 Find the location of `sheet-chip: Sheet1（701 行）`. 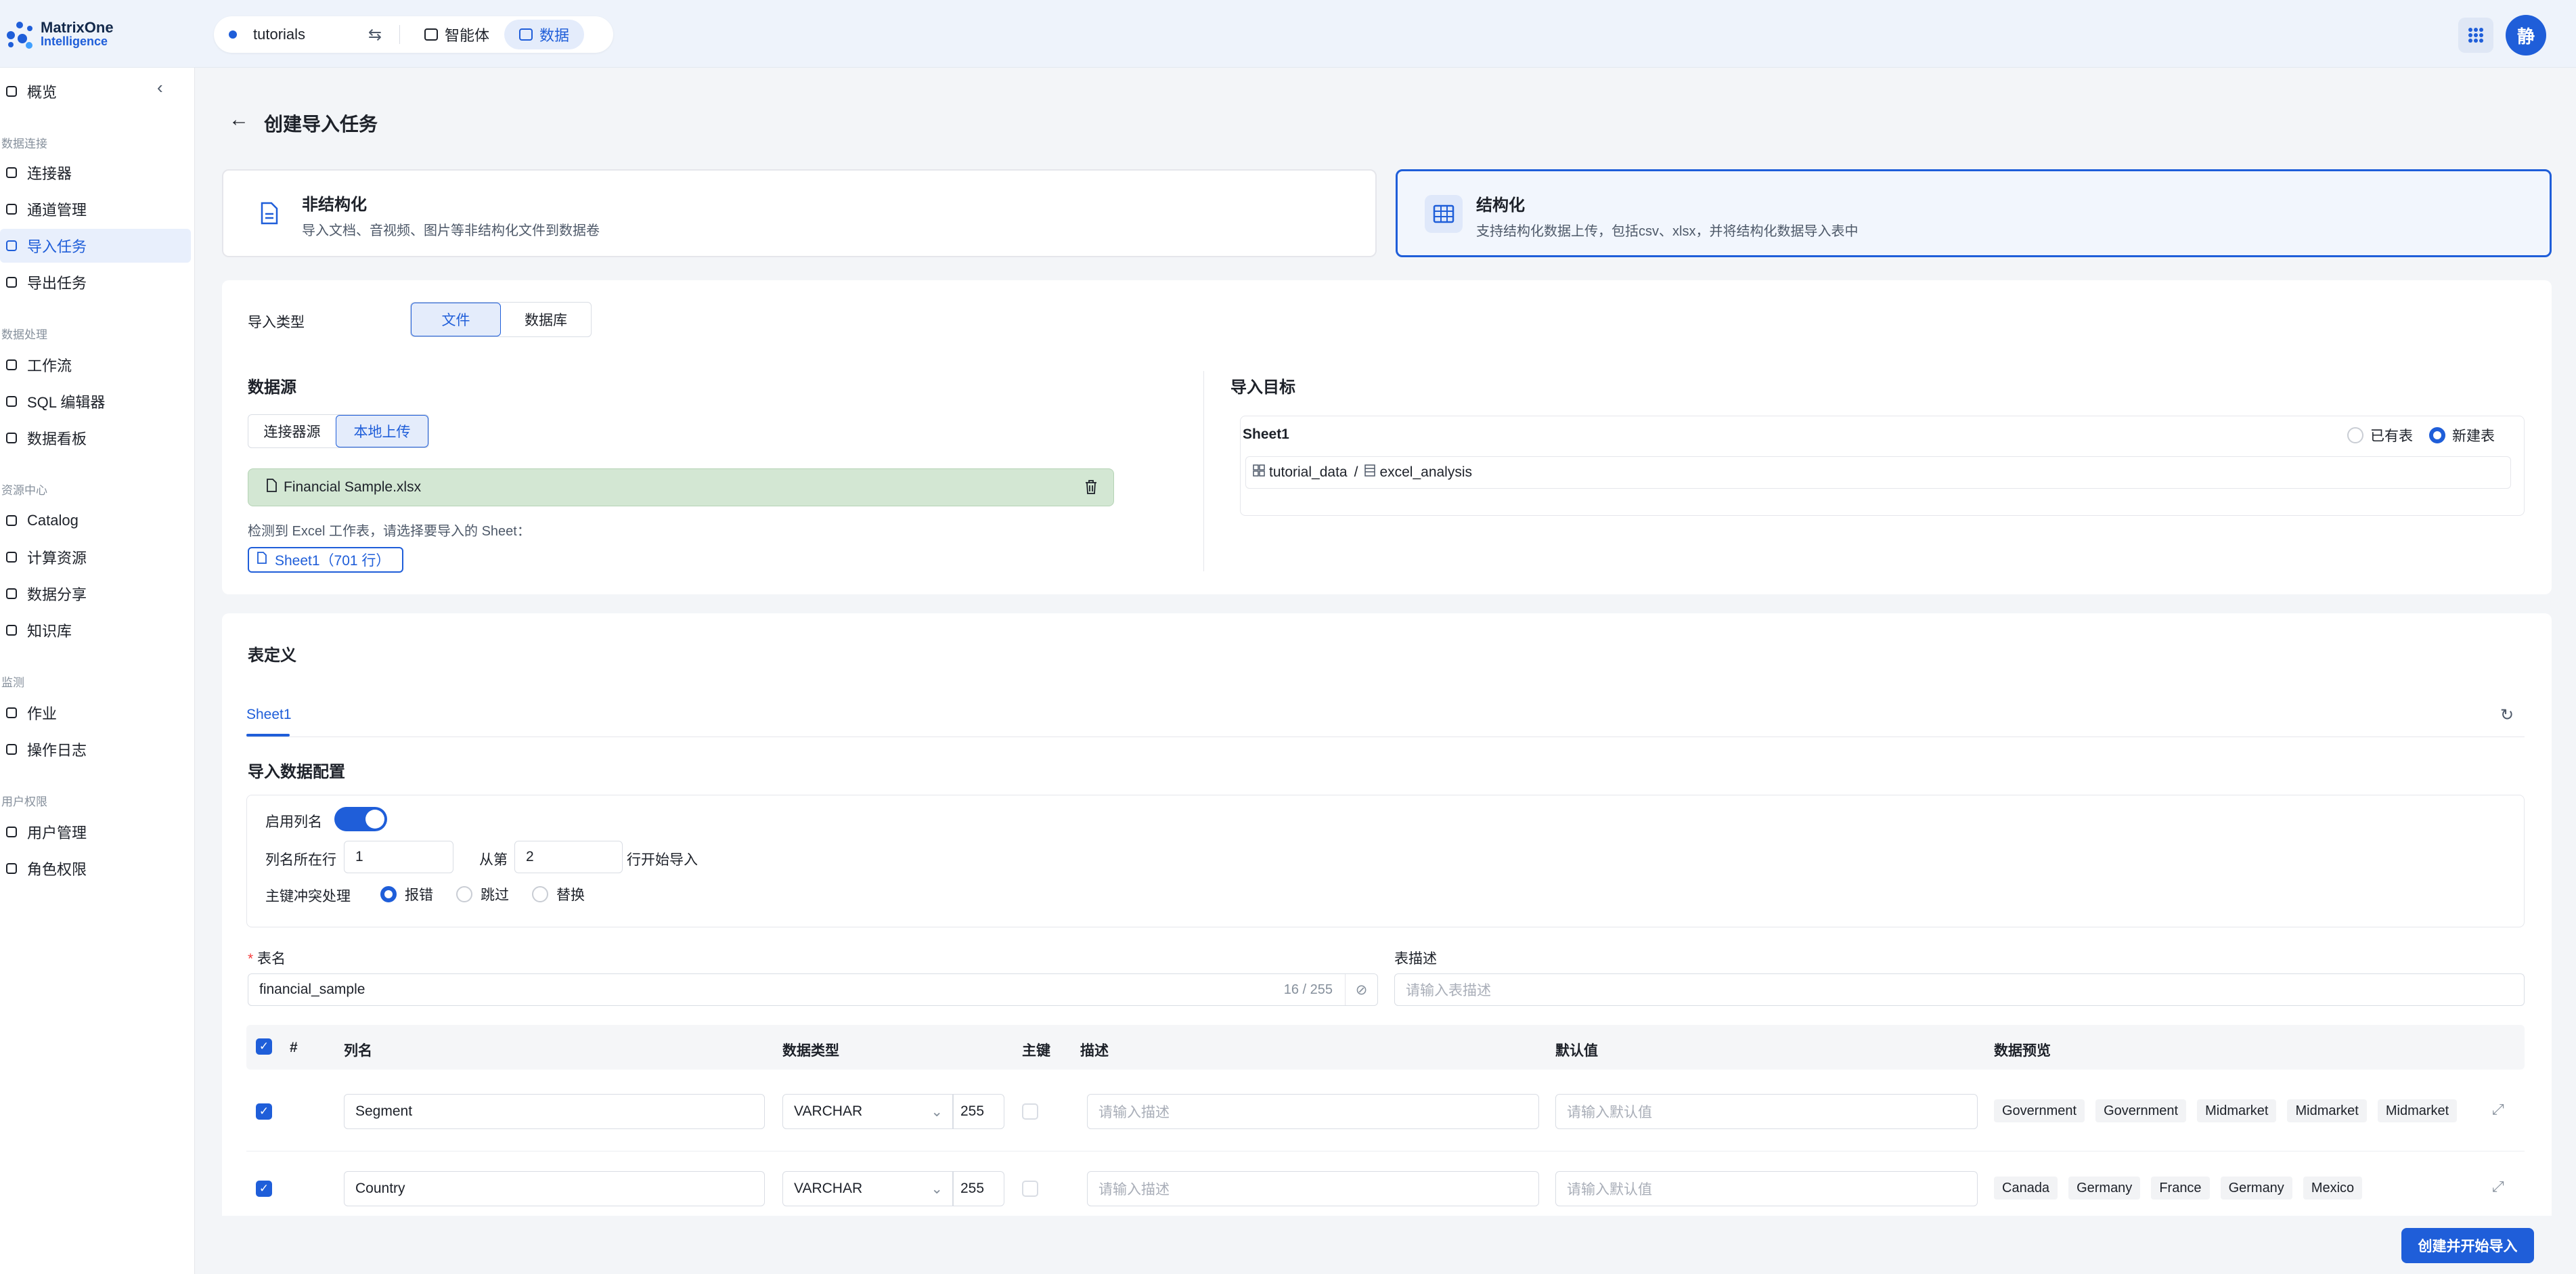

sheet-chip: Sheet1（701 行） is located at coordinates (326, 560).